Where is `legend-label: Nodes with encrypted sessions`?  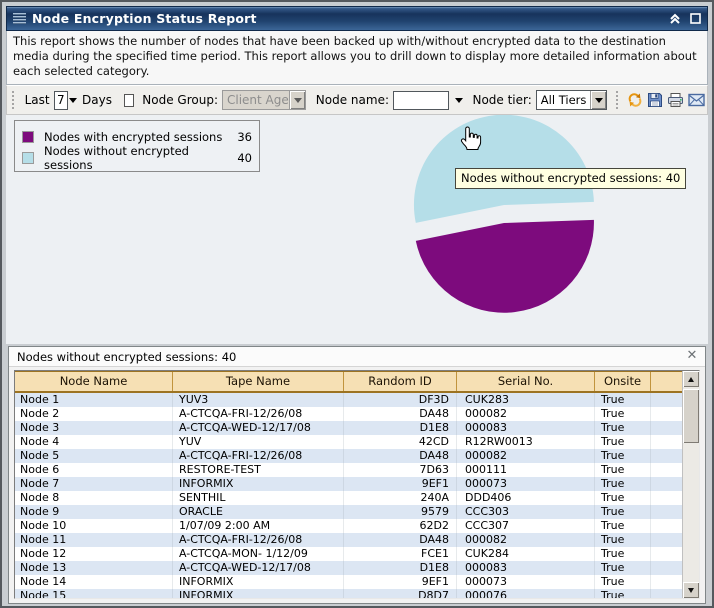
legend-label: Nodes with encrypted sessions is located at coordinates (133, 136).